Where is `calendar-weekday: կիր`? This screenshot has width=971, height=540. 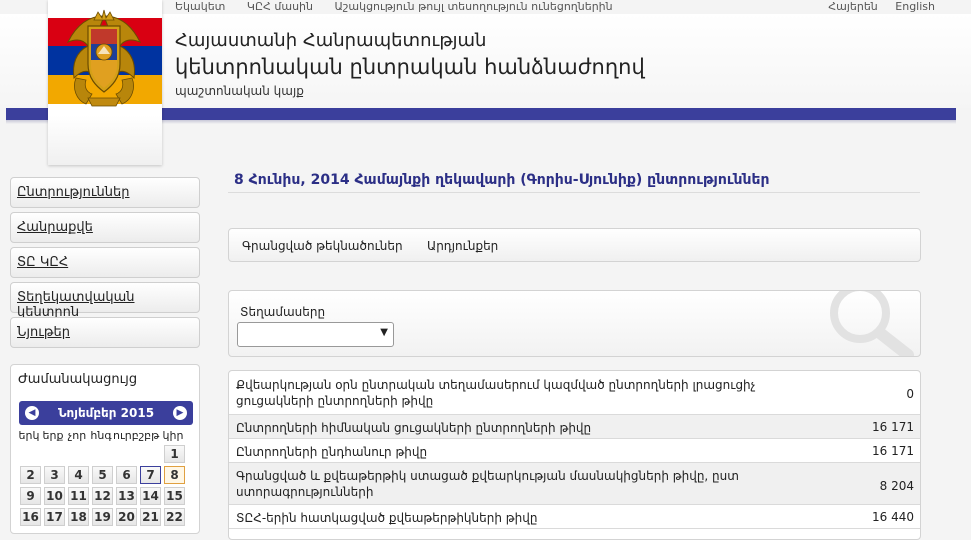
calendar-weekday: կիր is located at coordinates (173, 435).